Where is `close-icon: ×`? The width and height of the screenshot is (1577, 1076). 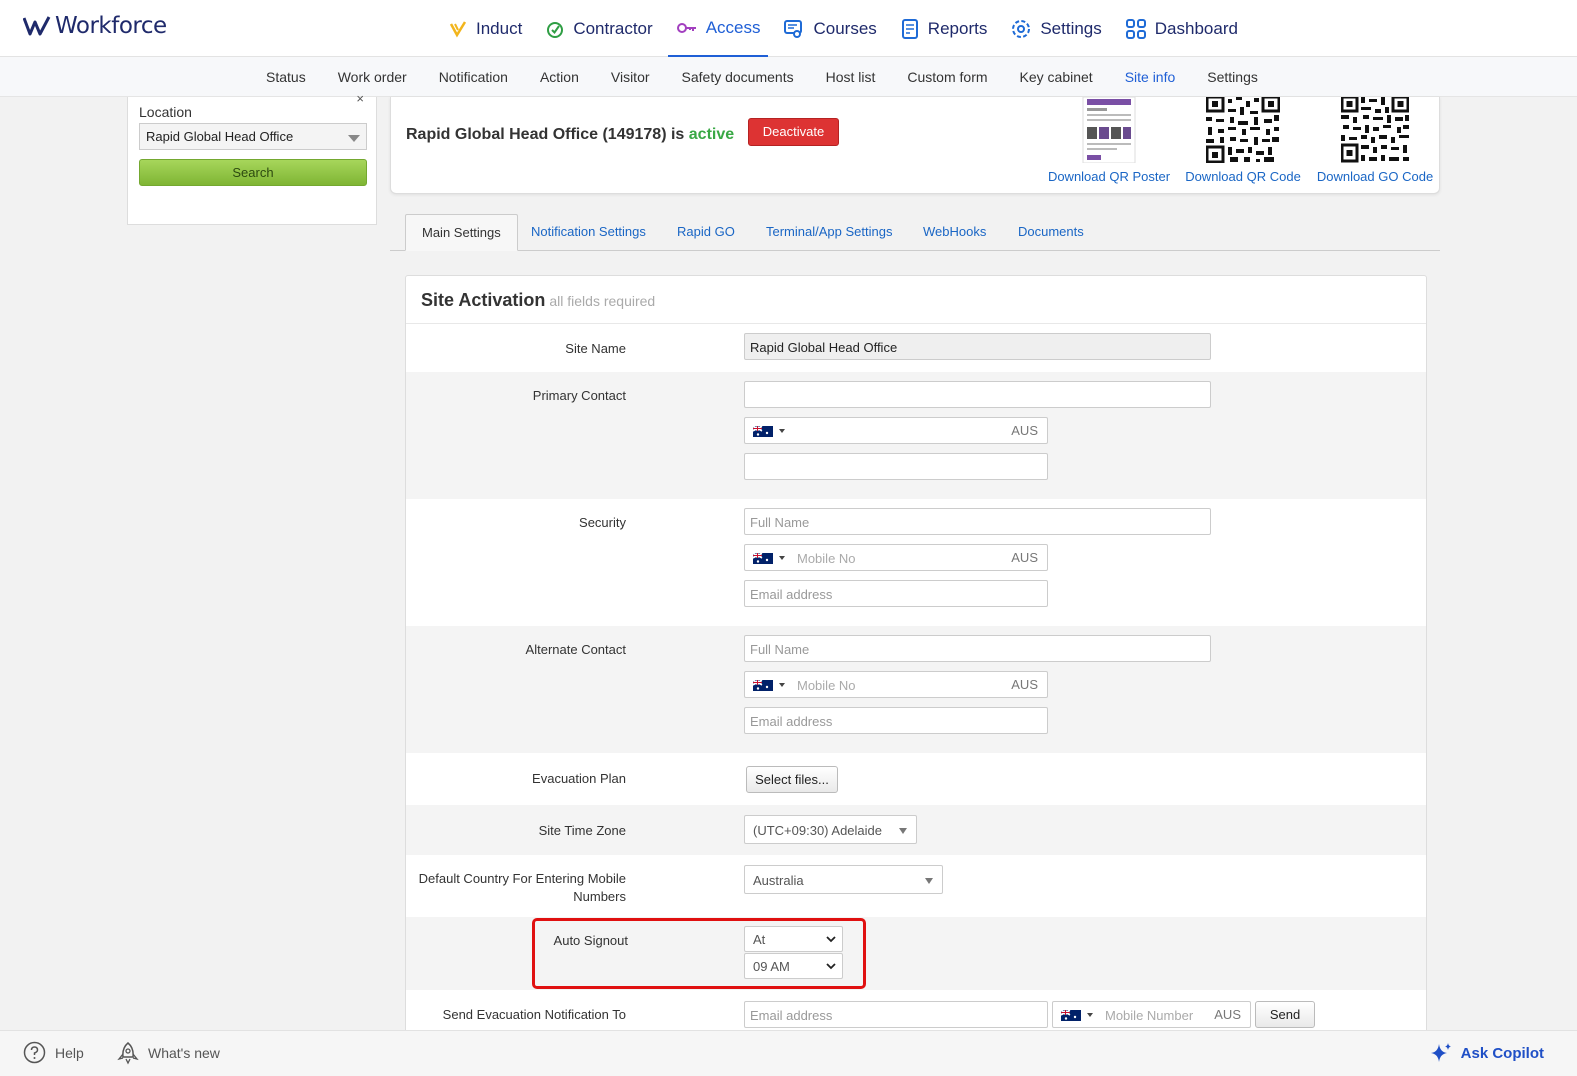
close-icon: × is located at coordinates (360, 98).